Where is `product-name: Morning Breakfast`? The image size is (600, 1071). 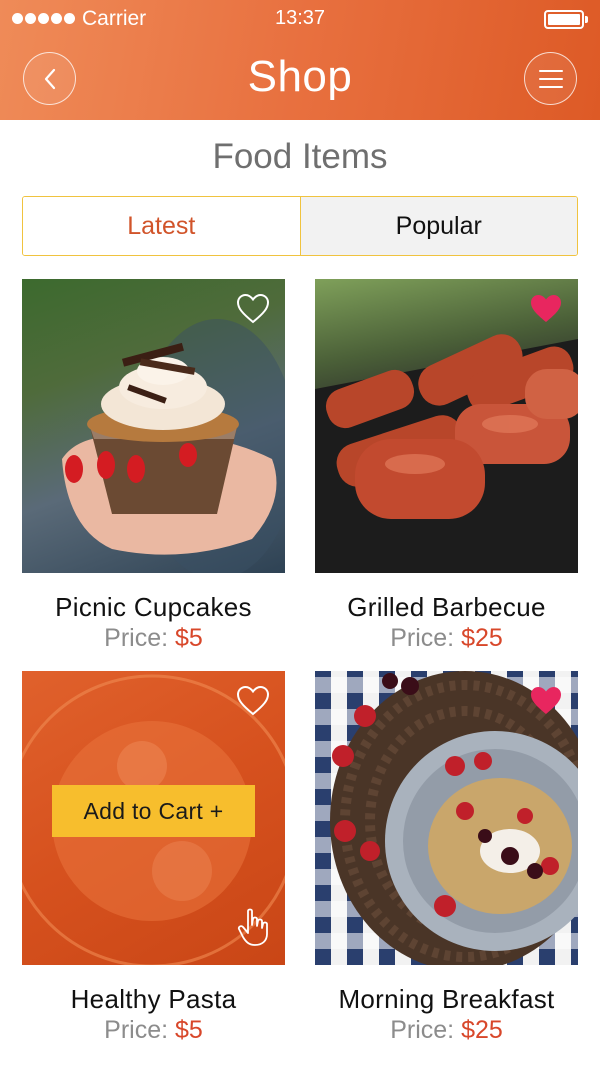
product-name: Morning Breakfast is located at coordinates (446, 999).